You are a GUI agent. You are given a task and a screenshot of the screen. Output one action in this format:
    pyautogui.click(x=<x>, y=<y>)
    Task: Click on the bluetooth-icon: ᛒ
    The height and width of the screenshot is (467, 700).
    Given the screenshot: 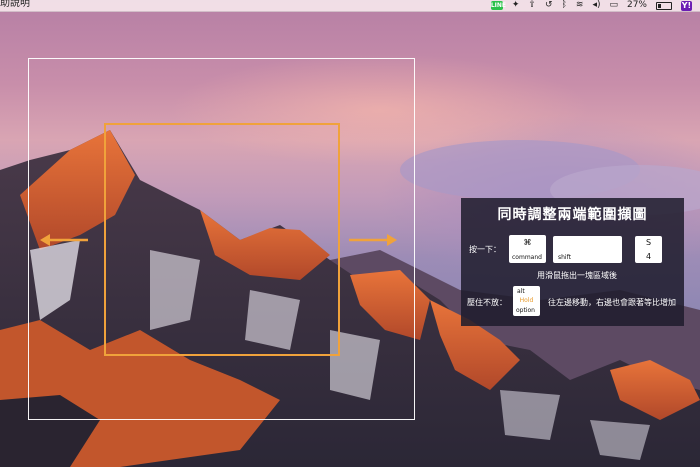 What is the action you would take?
    pyautogui.click(x=563, y=5)
    